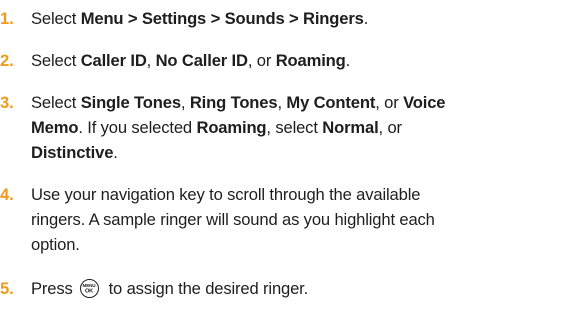 The image size is (581, 311). Describe the element at coordinates (331, 102) in the screenshot. I see `option-my-content: My Content` at that location.